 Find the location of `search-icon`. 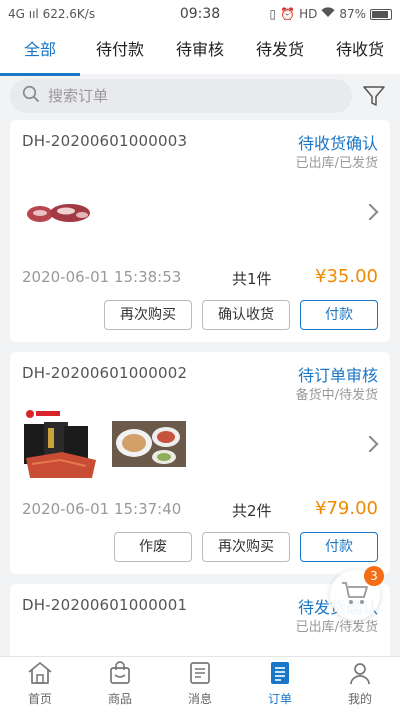

search-icon is located at coordinates (31, 96).